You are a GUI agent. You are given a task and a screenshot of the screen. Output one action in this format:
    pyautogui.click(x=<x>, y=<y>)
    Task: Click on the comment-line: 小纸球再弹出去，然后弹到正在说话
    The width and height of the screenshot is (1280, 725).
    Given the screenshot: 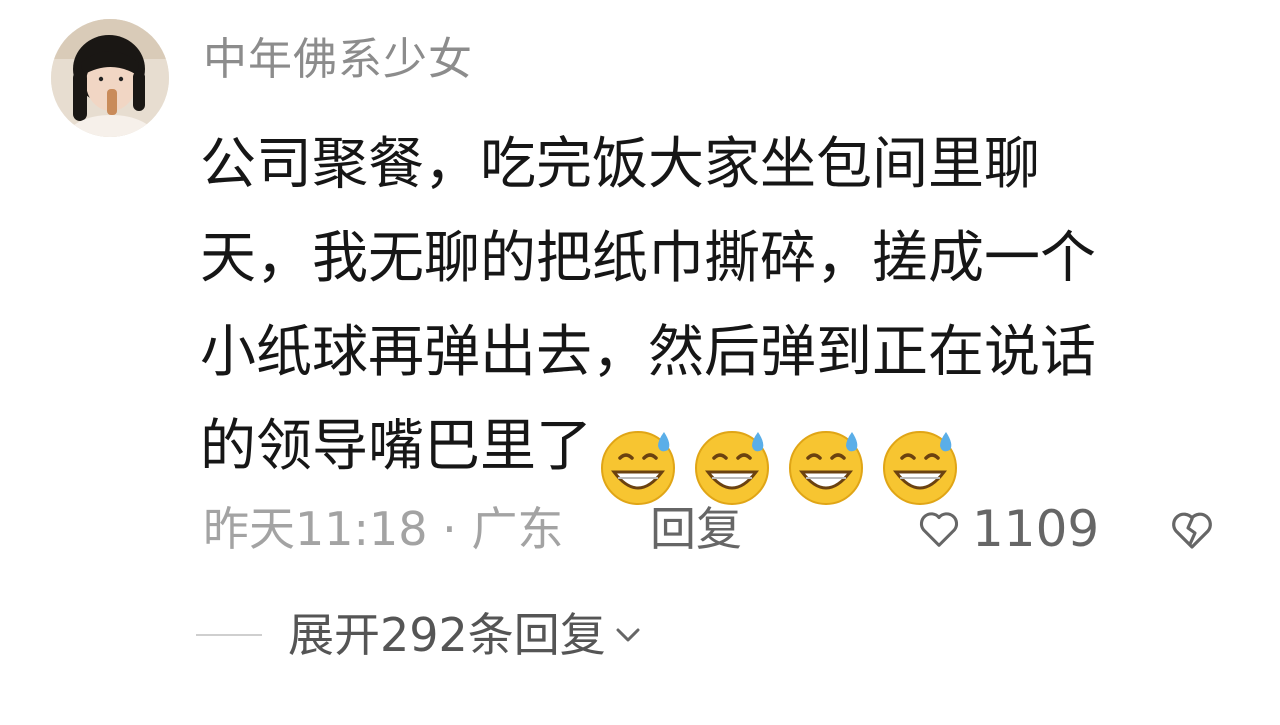 What is the action you would take?
    pyautogui.click(x=648, y=352)
    